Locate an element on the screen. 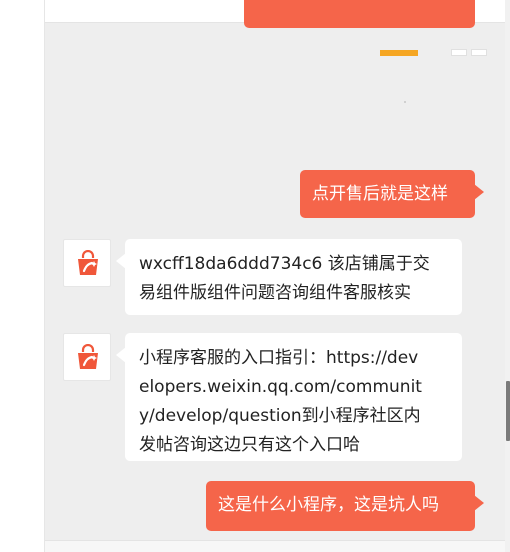 The height and width of the screenshot is (552, 510). message-line: 小程序客服的入口指引：https://dev is located at coordinates (279, 358).